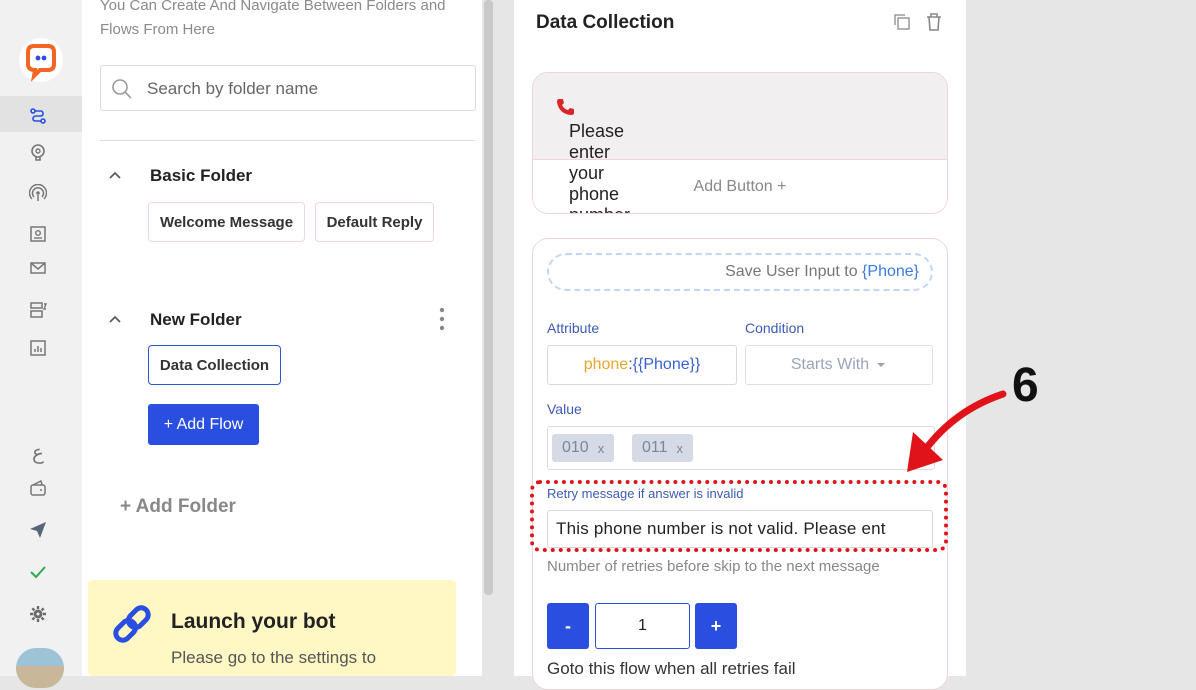 The width and height of the screenshot is (1196, 690). What do you see at coordinates (178, 507) in the screenshot?
I see `add-folder-button: + Add Folder` at bounding box center [178, 507].